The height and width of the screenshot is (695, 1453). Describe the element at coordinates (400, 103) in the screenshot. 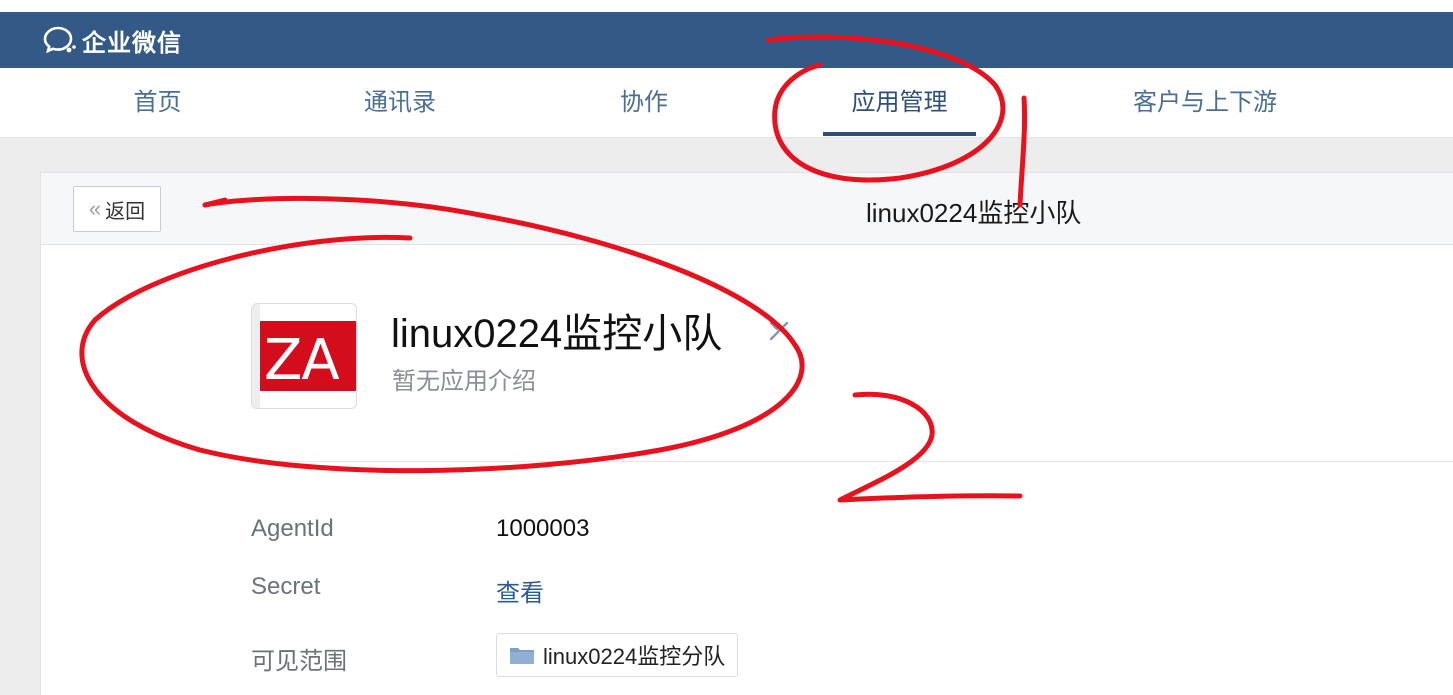

I see `nav-contacts: 通讯录` at that location.